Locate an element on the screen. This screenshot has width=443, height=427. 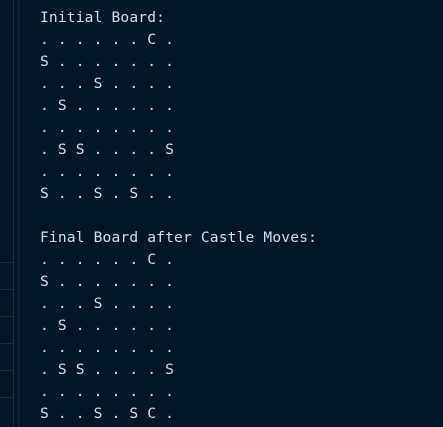
gutter-divider is located at coordinates (13, 213).